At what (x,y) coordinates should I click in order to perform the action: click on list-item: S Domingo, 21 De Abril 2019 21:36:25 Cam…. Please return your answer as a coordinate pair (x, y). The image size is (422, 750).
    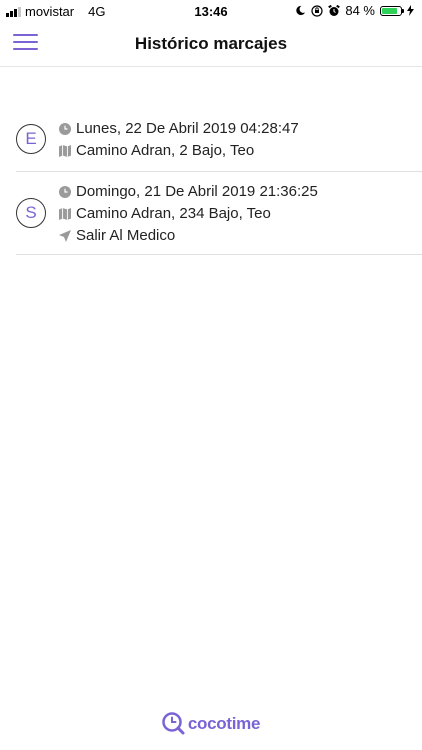
    Looking at the image, I should click on (219, 213).